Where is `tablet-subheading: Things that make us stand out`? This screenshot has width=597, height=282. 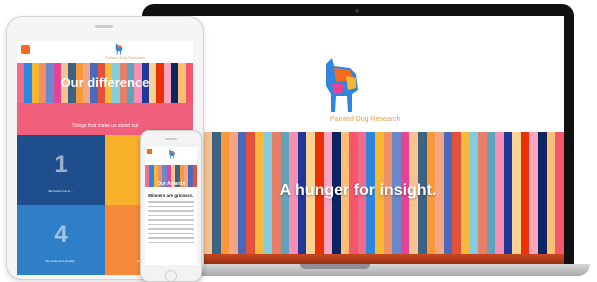 tablet-subheading: Things that make us stand out is located at coordinates (105, 126).